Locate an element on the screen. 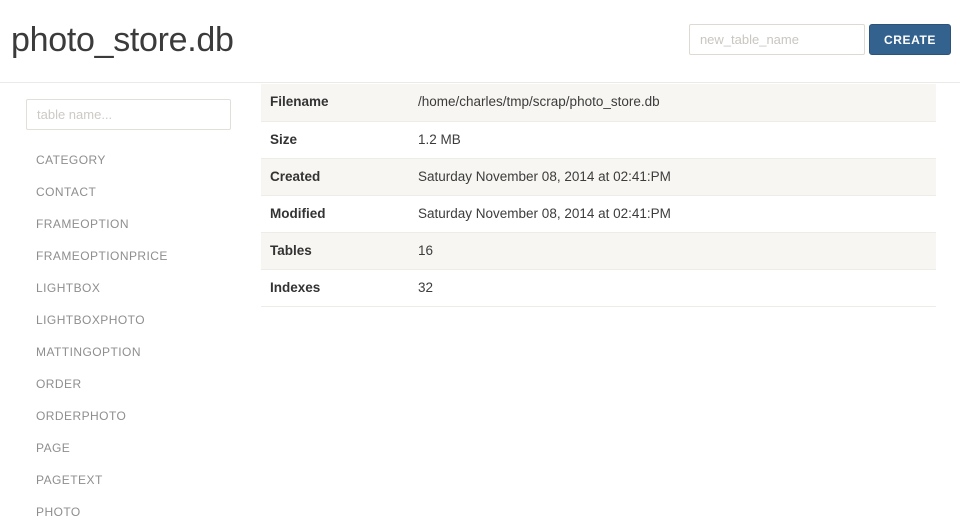 Image resolution: width=960 pixels, height=528 pixels. table-list-item: LIGHTBOX is located at coordinates (143, 288).